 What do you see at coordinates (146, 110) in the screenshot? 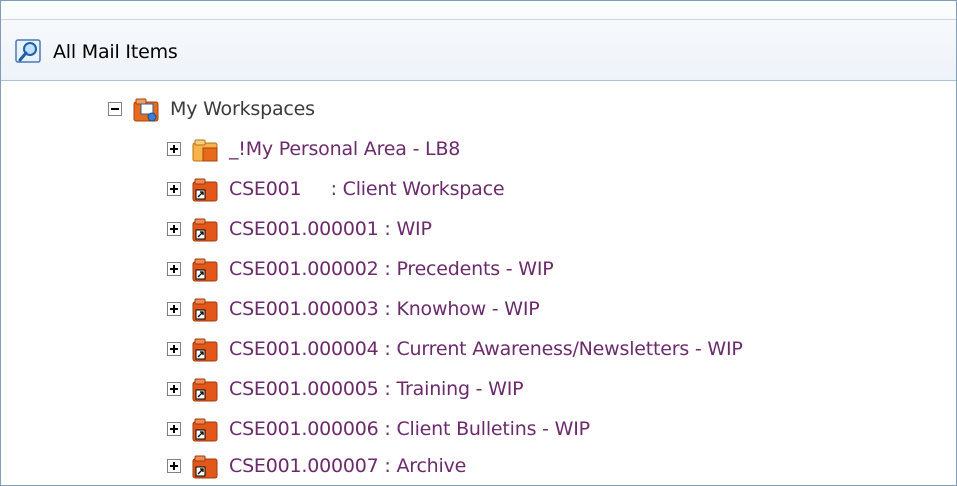
I see `workspaces-folder-icon` at bounding box center [146, 110].